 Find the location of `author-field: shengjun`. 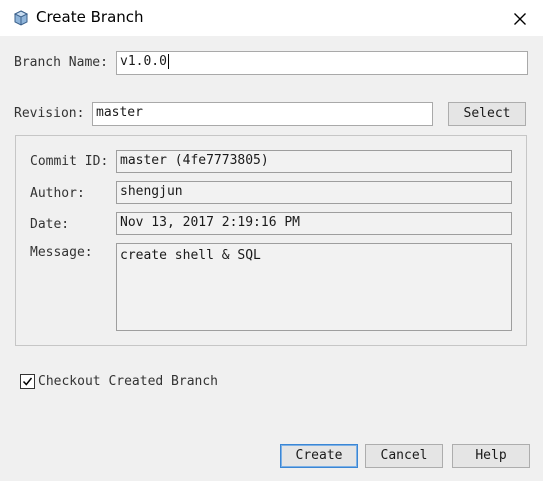

author-field: shengjun is located at coordinates (314, 192).